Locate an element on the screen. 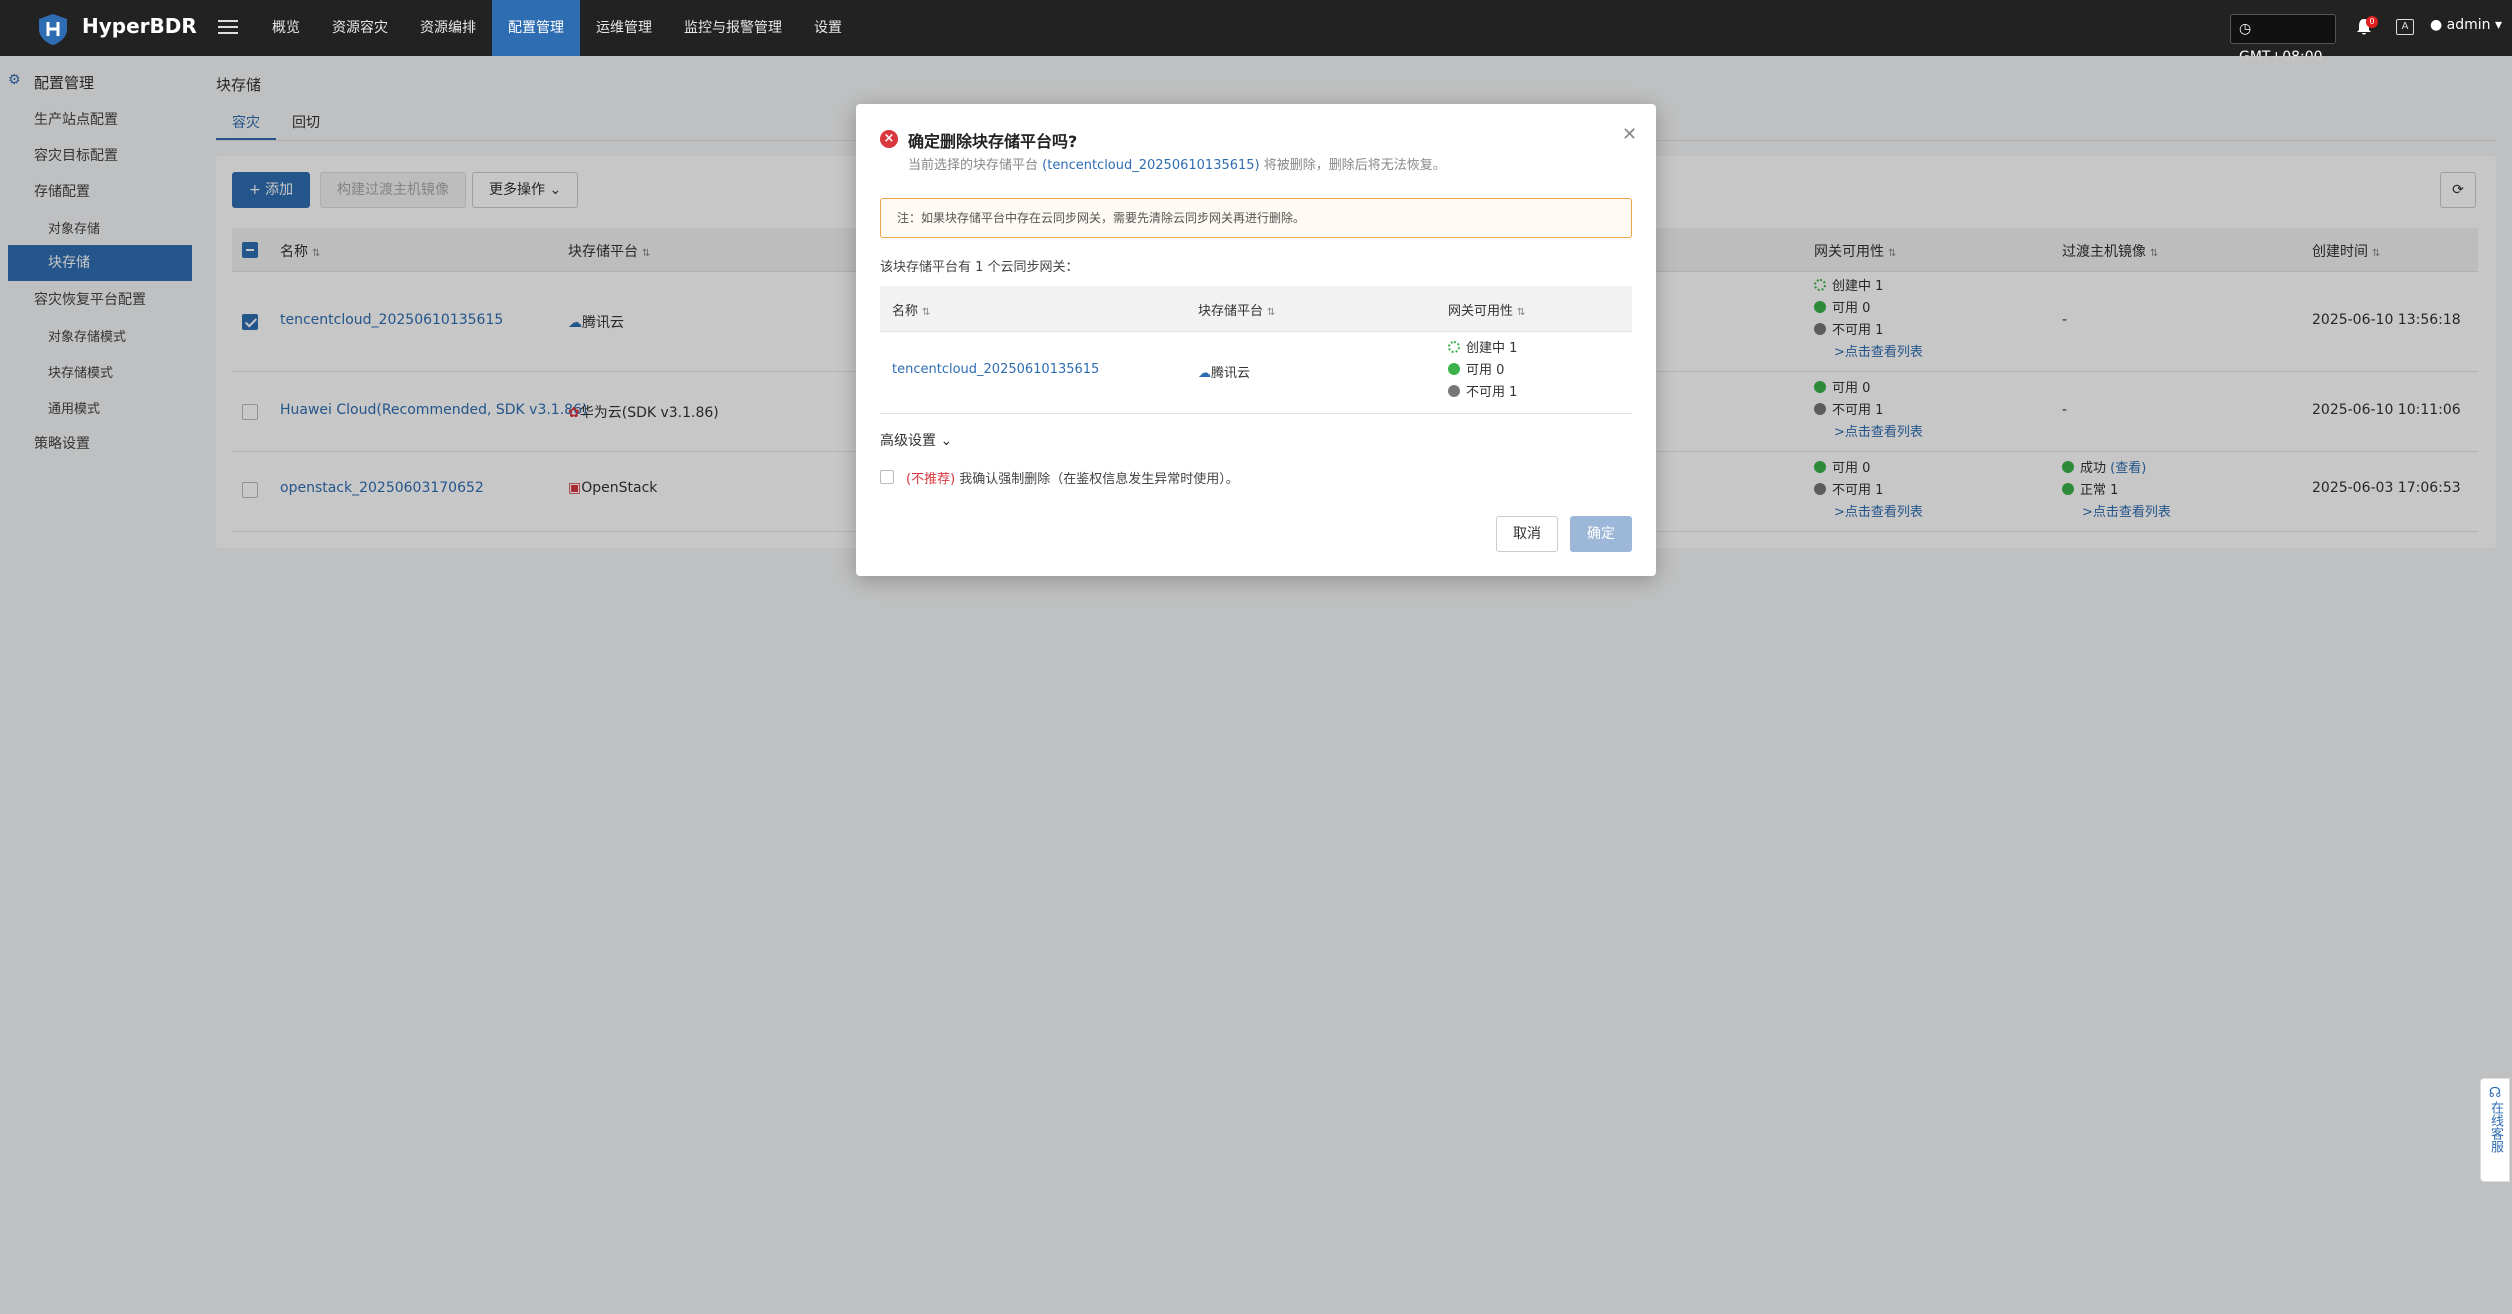 This screenshot has height=1314, width=2512. online-support-button: ☊ 在线客服 is located at coordinates (2495, 1130).